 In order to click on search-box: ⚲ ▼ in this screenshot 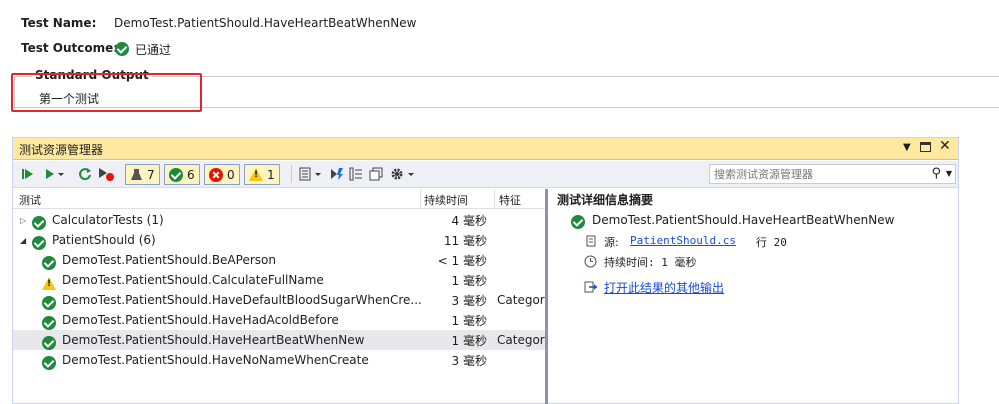, I will do `click(832, 174)`.